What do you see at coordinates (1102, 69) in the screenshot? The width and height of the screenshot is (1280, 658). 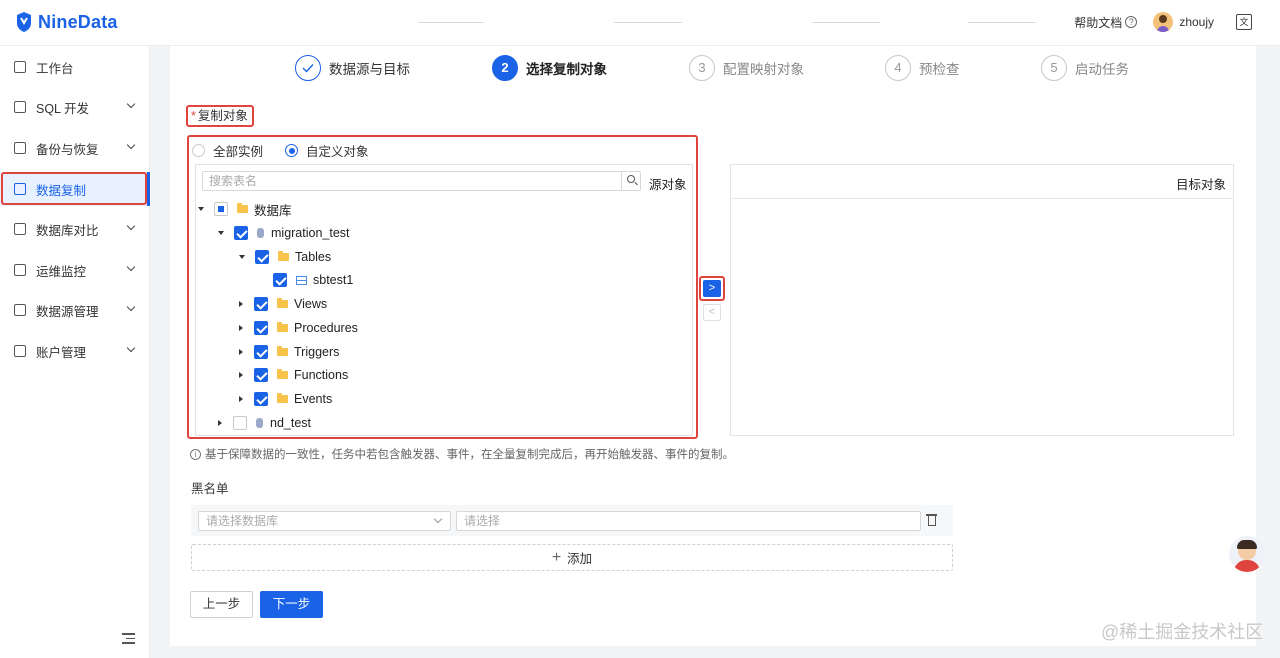 I see `step-label: 启动任务` at bounding box center [1102, 69].